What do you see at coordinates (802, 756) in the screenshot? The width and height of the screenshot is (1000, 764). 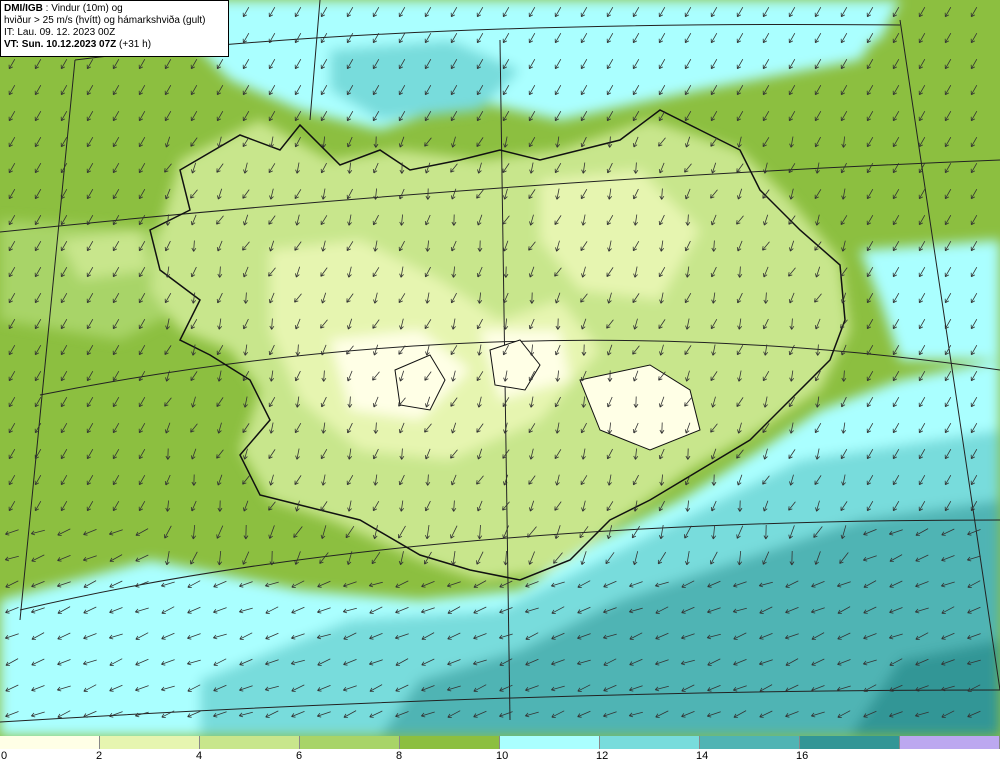 I see `colorbar-tick-label: 16` at bounding box center [802, 756].